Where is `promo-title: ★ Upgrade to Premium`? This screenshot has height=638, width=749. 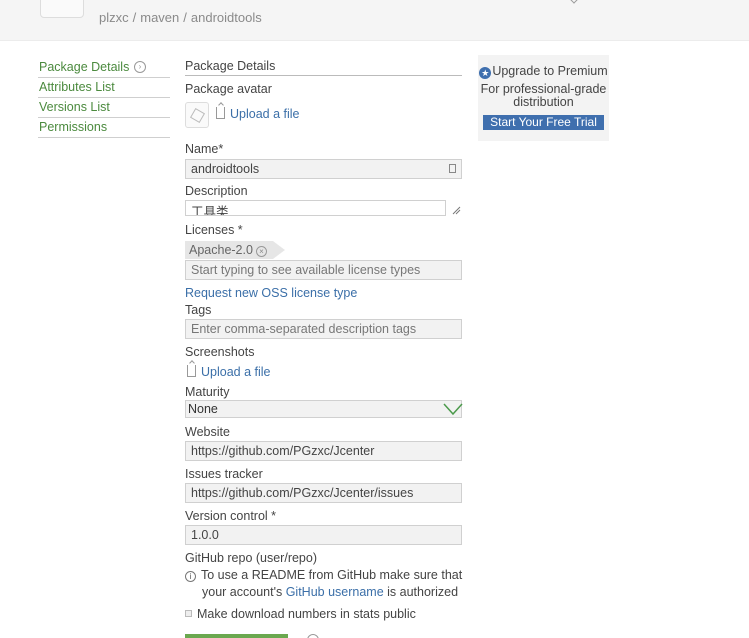 promo-title: ★ Upgrade to Premium is located at coordinates (543, 71).